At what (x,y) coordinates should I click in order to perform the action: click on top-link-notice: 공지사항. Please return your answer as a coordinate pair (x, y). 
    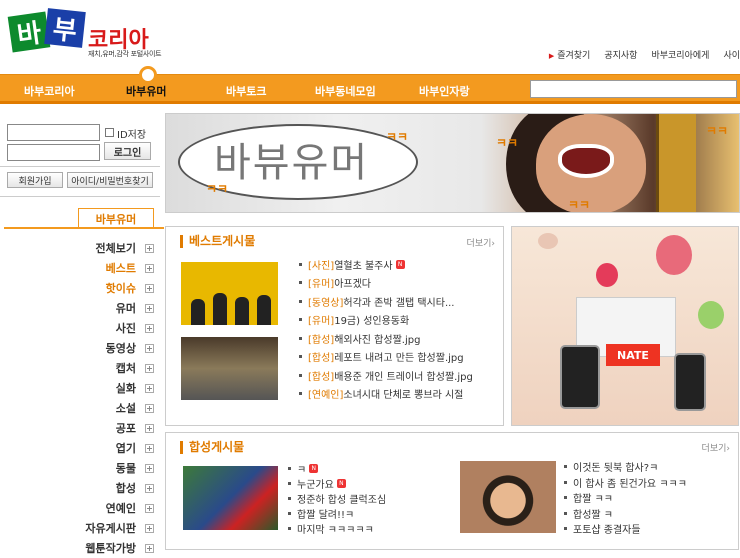
    Looking at the image, I should click on (620, 54).